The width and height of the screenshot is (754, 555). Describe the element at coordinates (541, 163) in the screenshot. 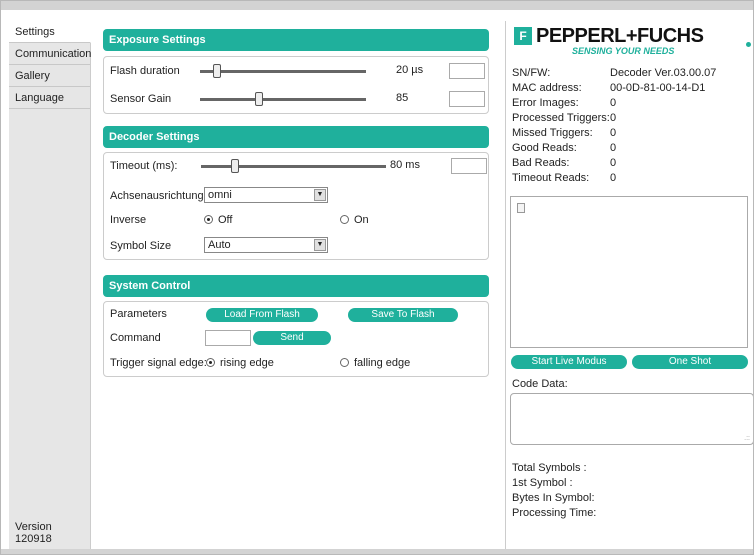

I see `bad-reads-label: Bad Reads:` at that location.